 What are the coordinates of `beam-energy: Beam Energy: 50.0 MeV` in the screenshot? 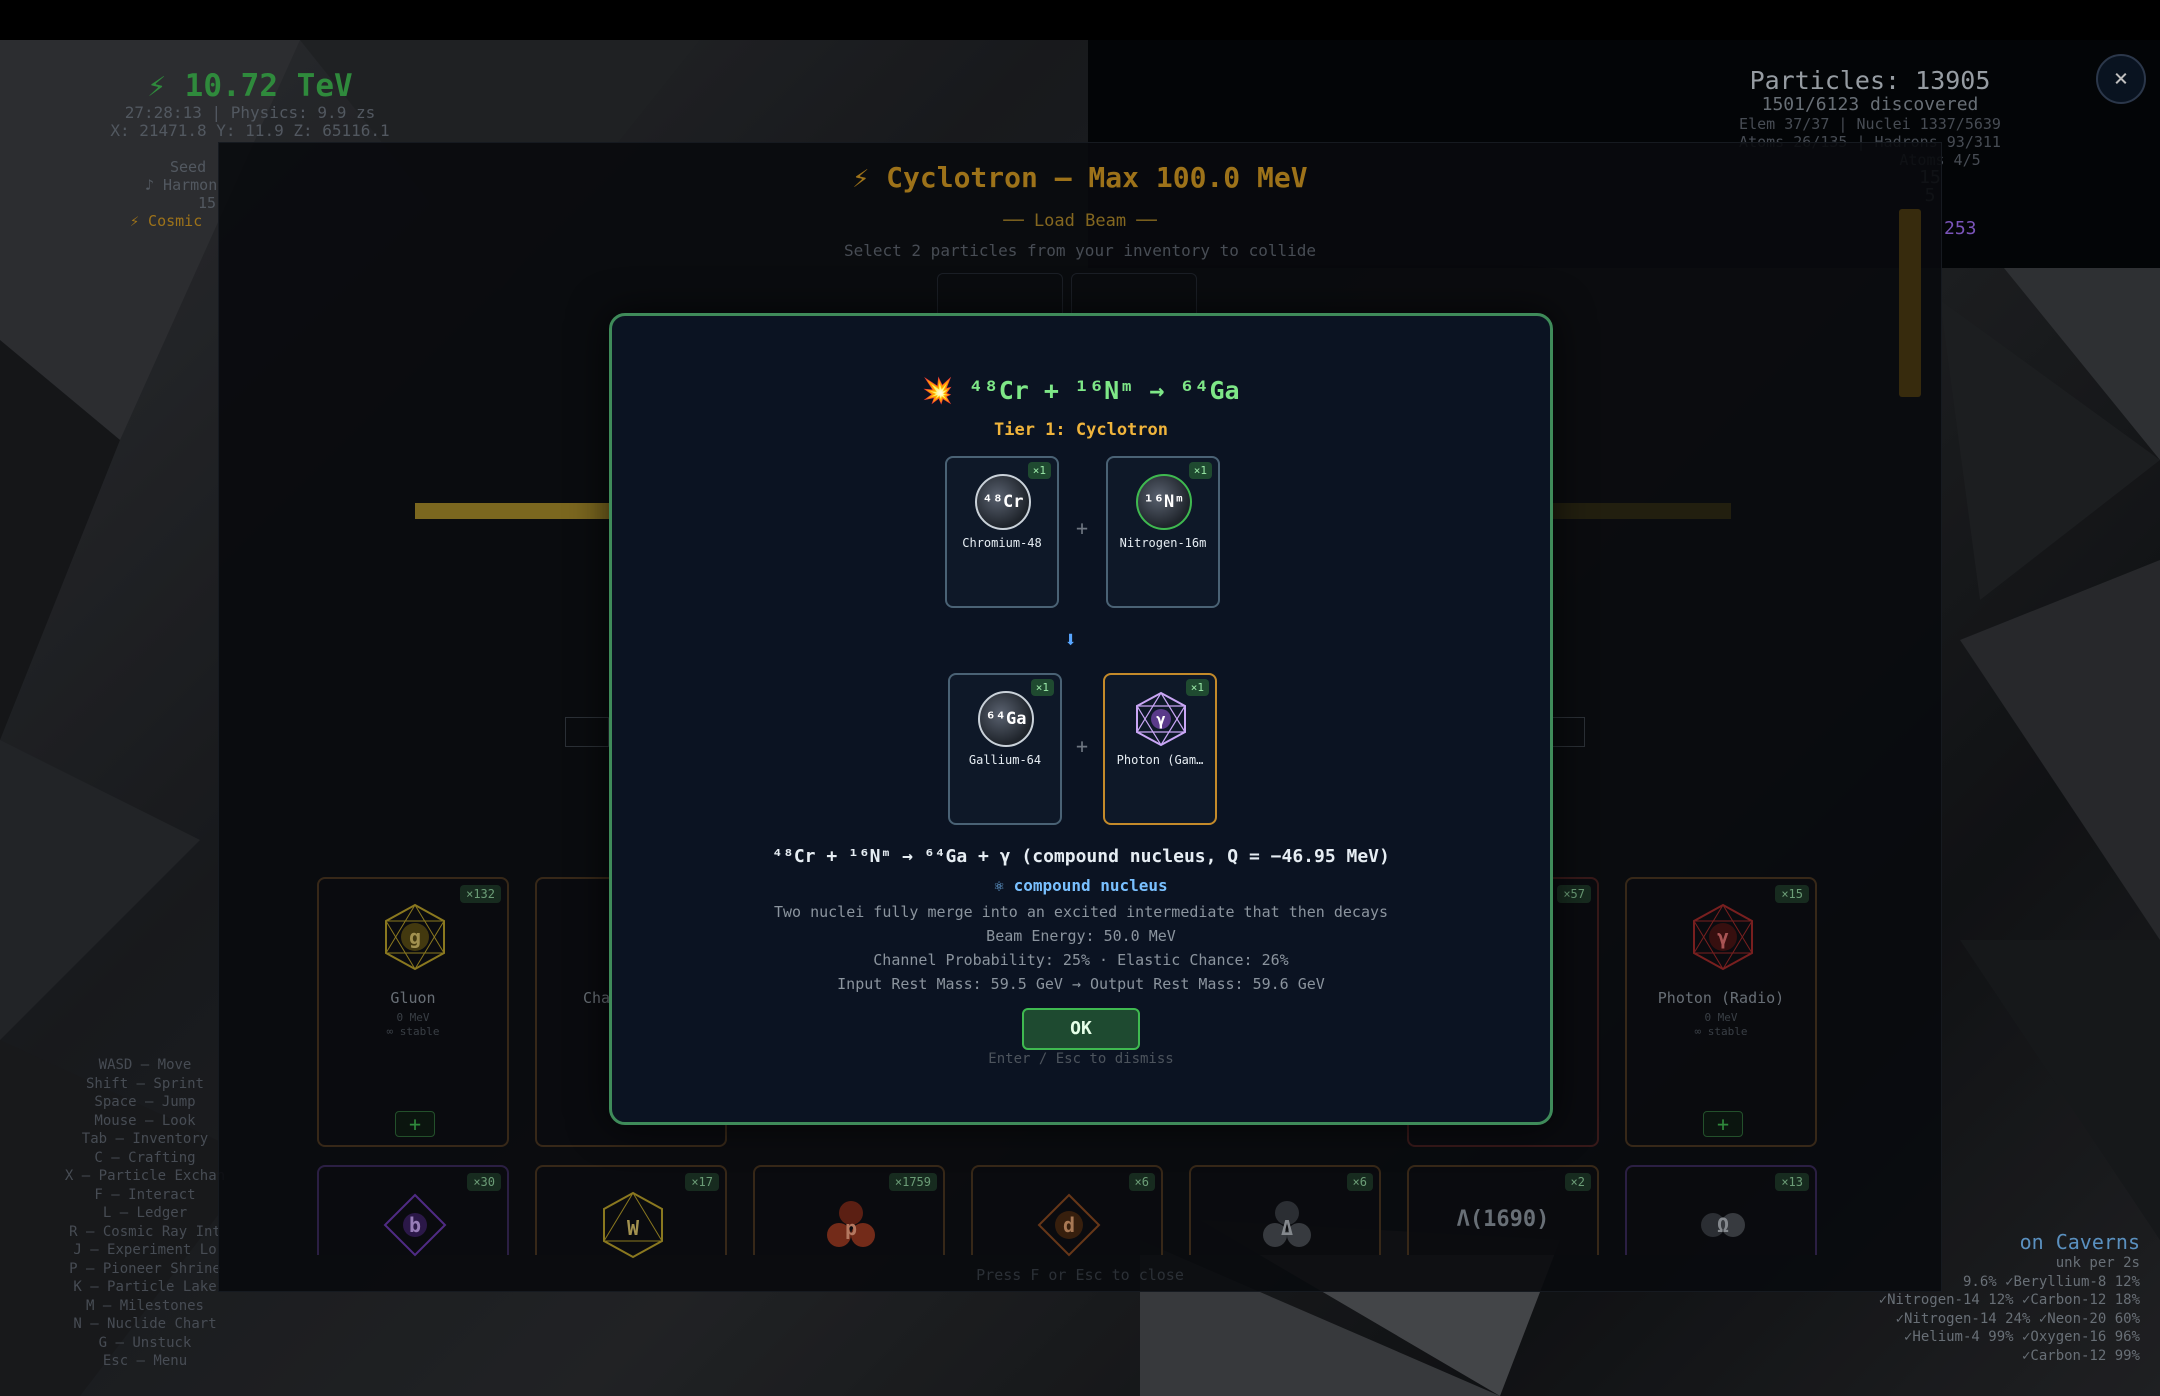 It's located at (1081, 936).